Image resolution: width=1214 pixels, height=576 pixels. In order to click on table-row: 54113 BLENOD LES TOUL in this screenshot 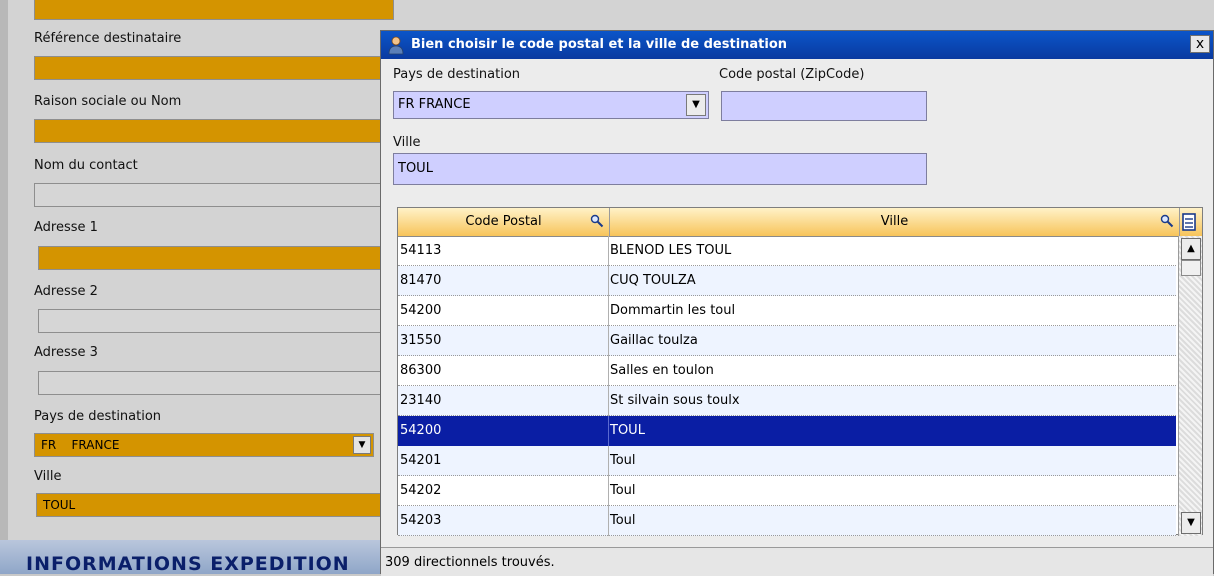, I will do `click(787, 251)`.